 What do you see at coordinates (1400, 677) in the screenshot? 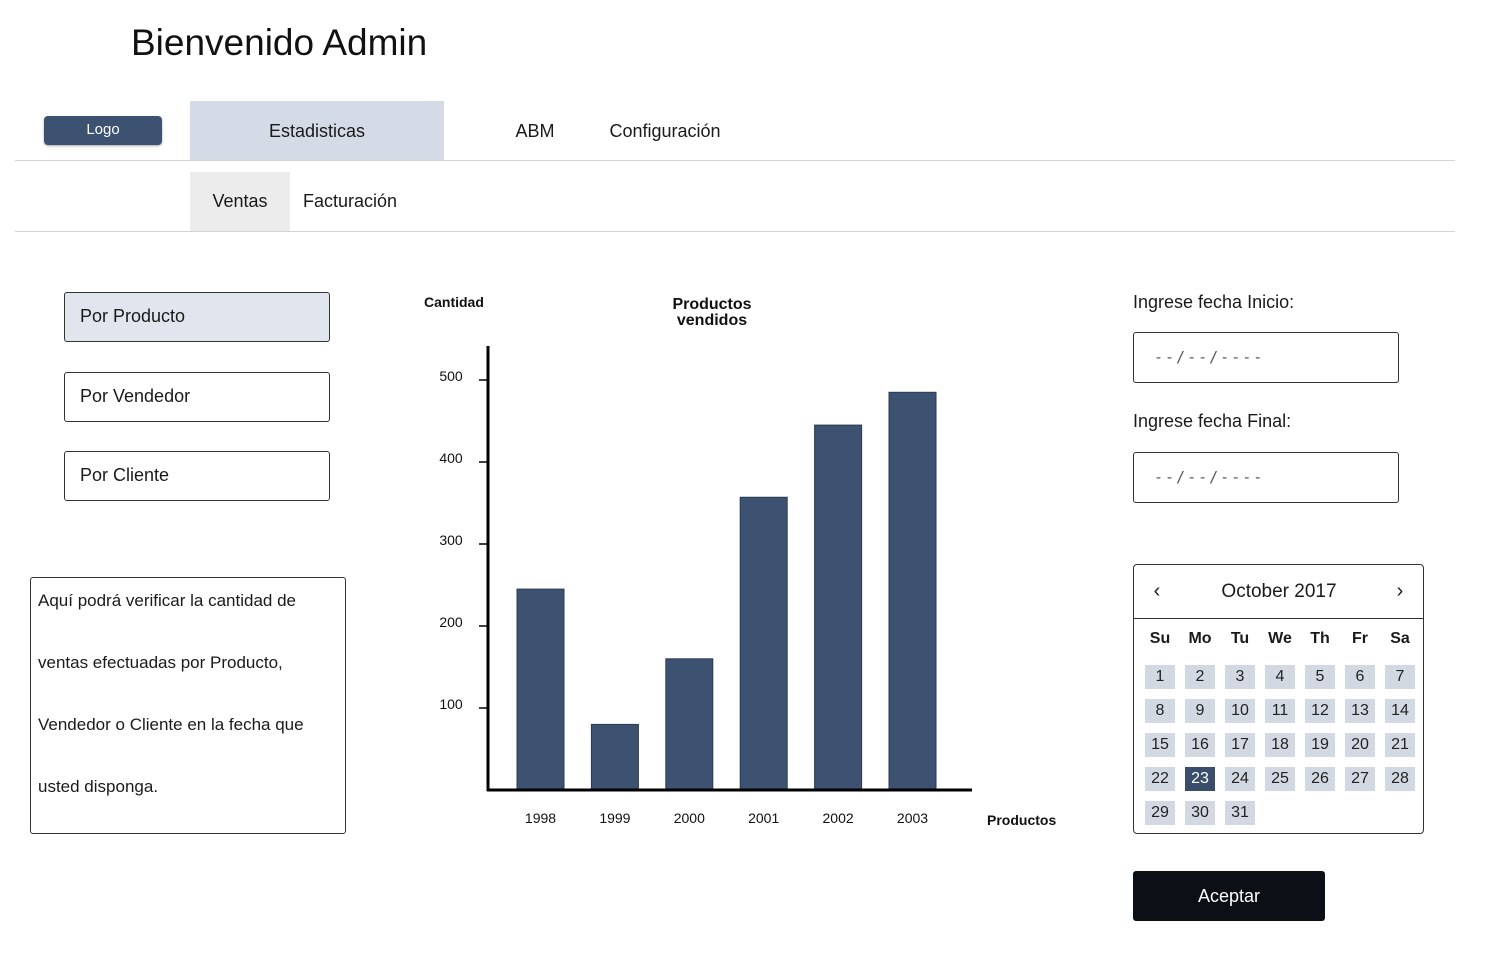
I see `calendar-day: 7` at bounding box center [1400, 677].